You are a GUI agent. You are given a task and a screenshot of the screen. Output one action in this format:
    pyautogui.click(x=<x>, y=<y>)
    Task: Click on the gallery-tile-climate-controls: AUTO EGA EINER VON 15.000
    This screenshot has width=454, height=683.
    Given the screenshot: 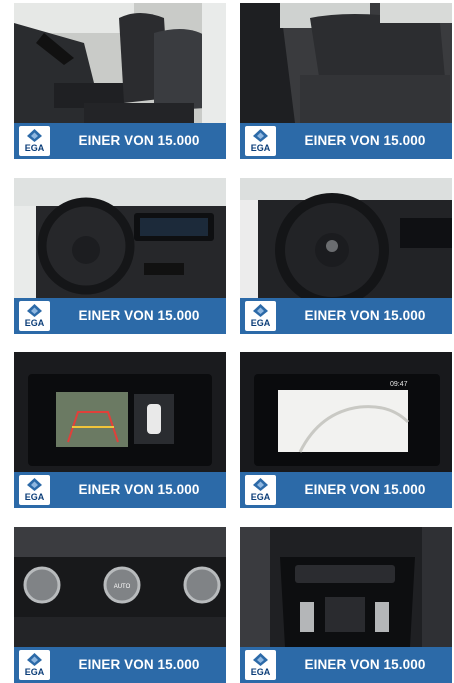 What is the action you would take?
    pyautogui.click(x=120, y=605)
    